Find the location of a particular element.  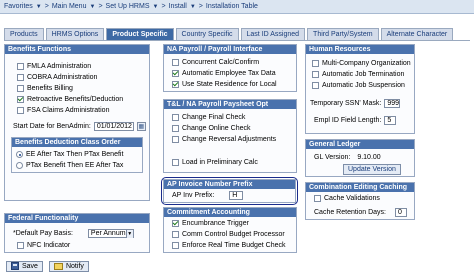

start-date-label: Start Date for BenAdmin: is located at coordinates (52, 126).